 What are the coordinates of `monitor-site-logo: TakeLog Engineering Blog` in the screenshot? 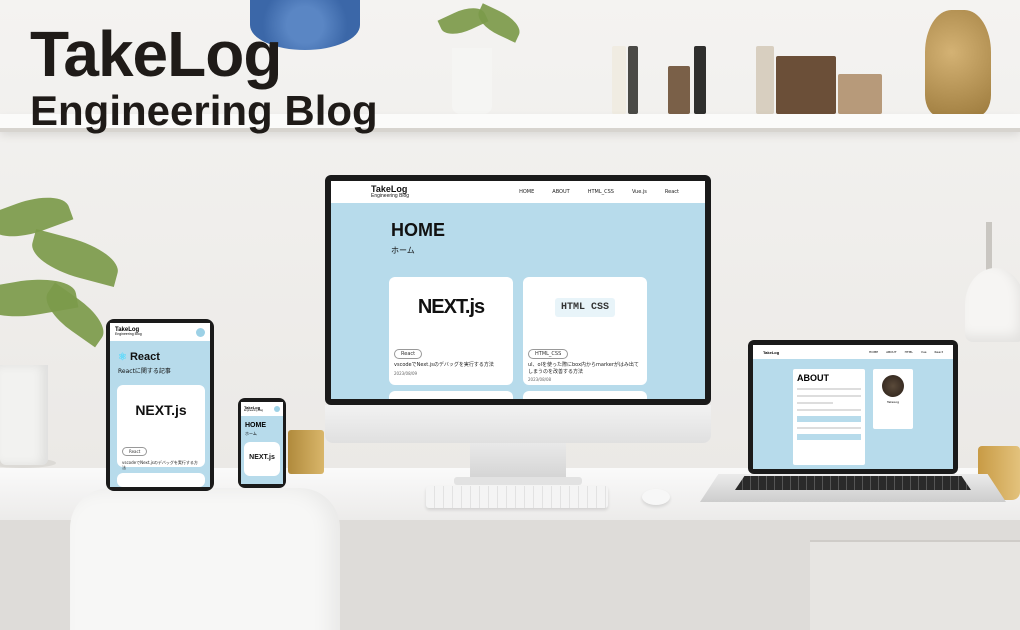 It's located at (390, 192).